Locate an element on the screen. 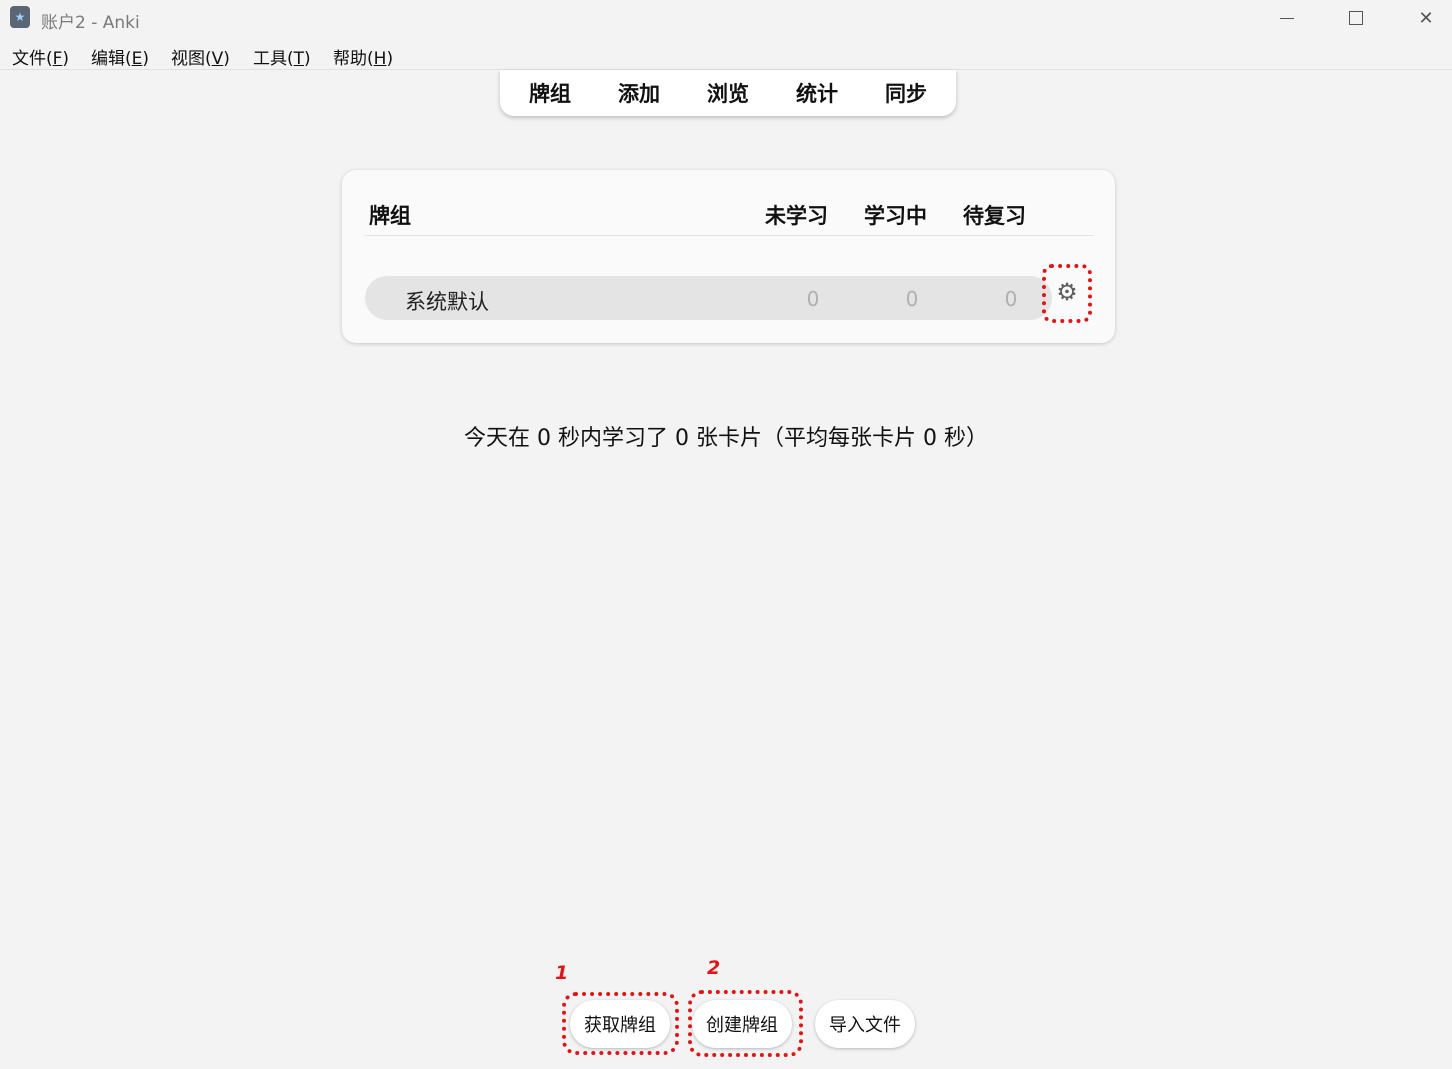 The width and height of the screenshot is (1452, 1069). callout-2: 2 is located at coordinates (714, 968).